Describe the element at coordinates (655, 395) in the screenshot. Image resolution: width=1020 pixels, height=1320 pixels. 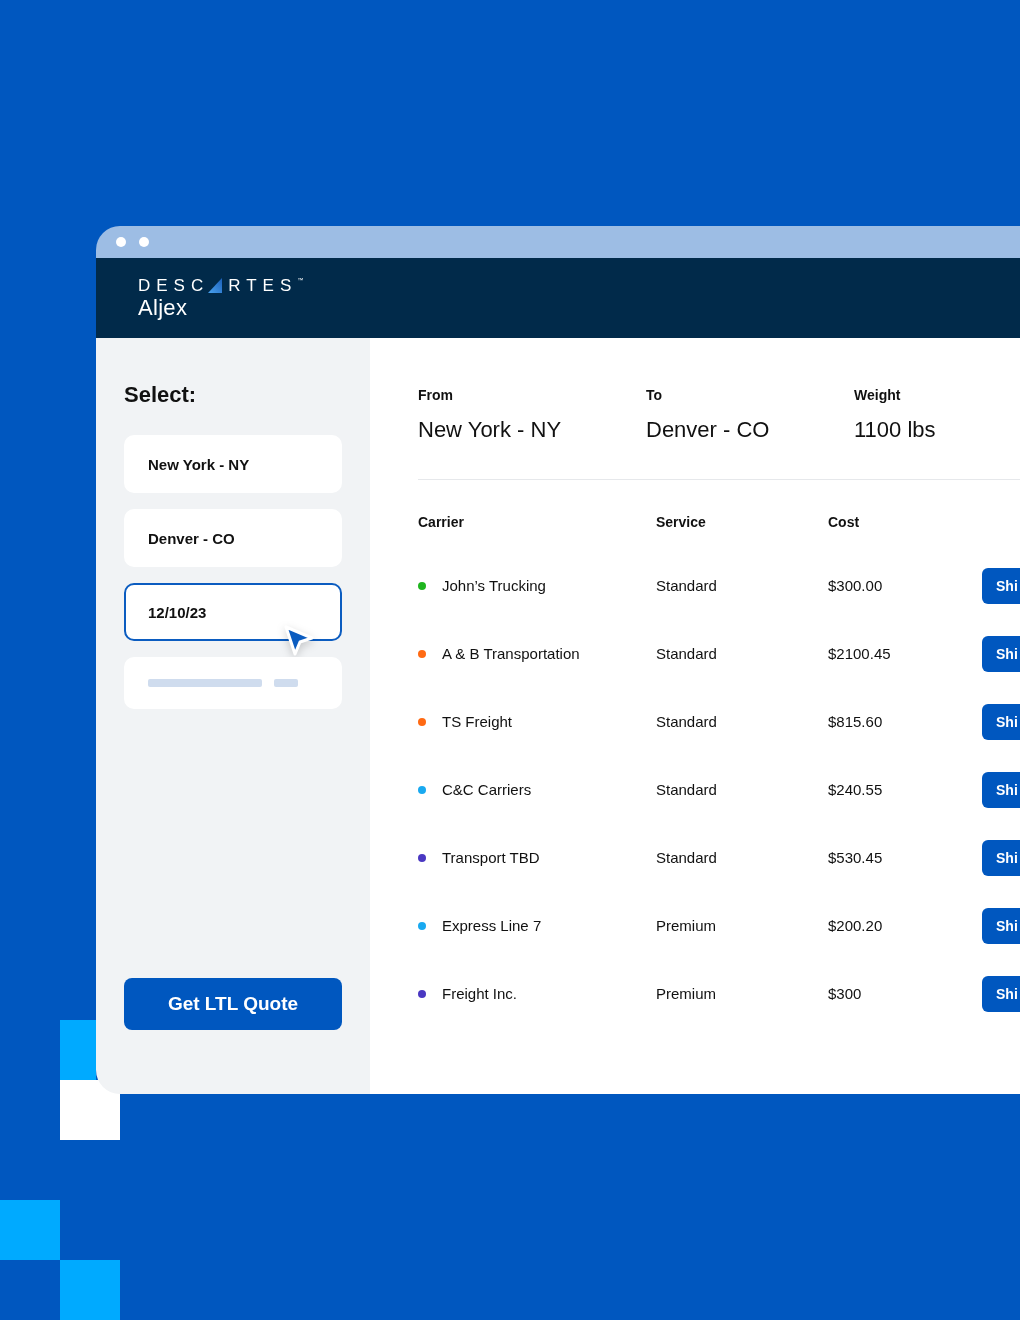
I see `route-label: To` at that location.